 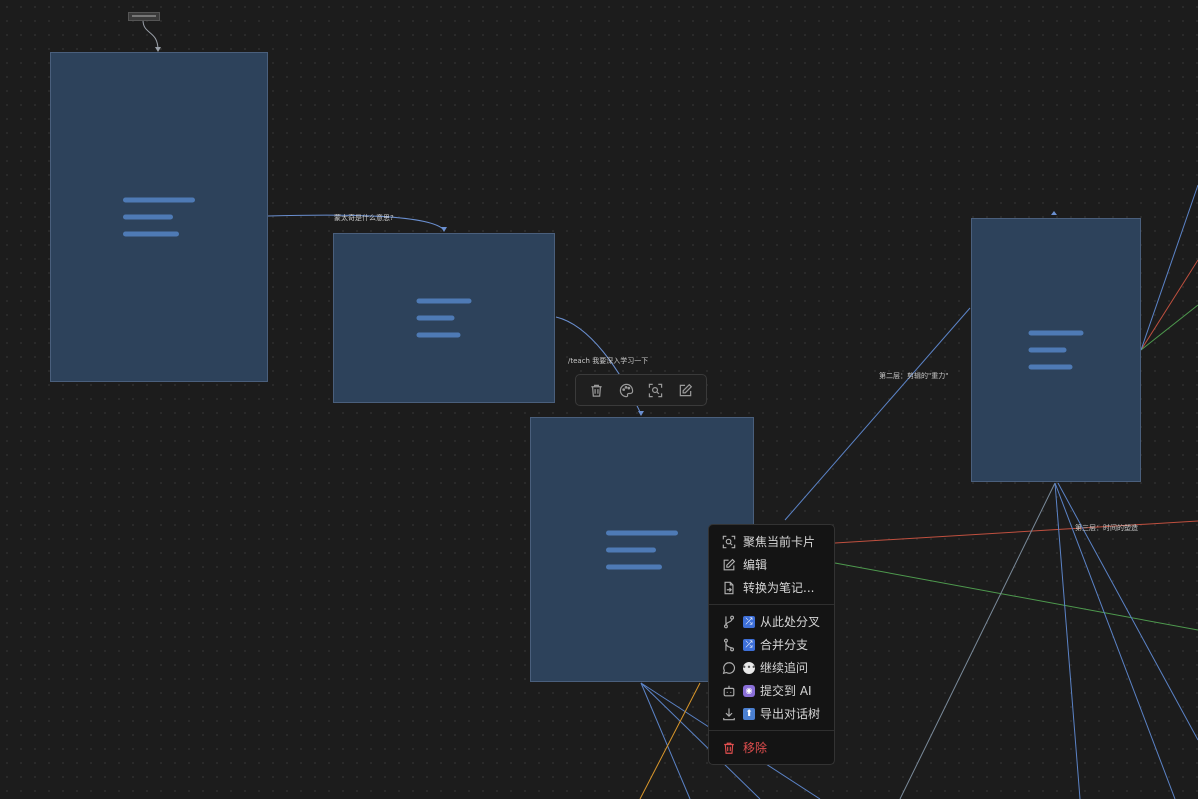 I want to click on robot-emoji-icon: ◉, so click(x=749, y=690).